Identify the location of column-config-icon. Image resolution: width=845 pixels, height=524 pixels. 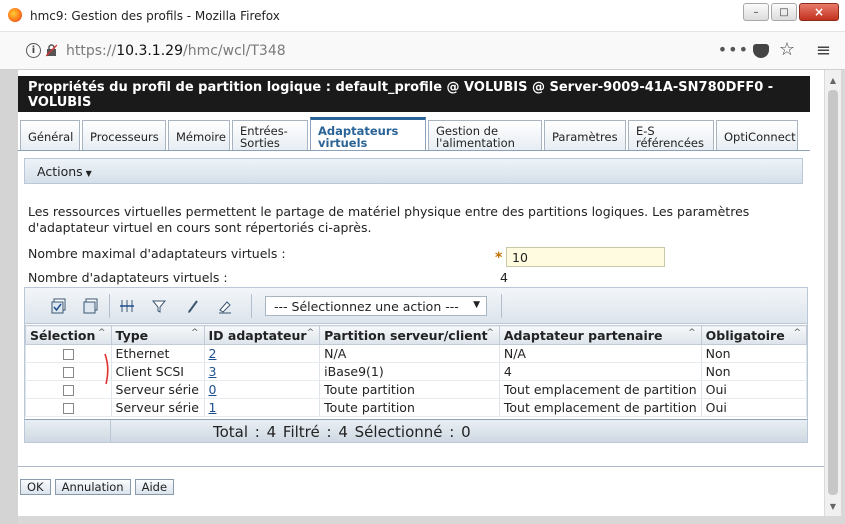
(127, 306).